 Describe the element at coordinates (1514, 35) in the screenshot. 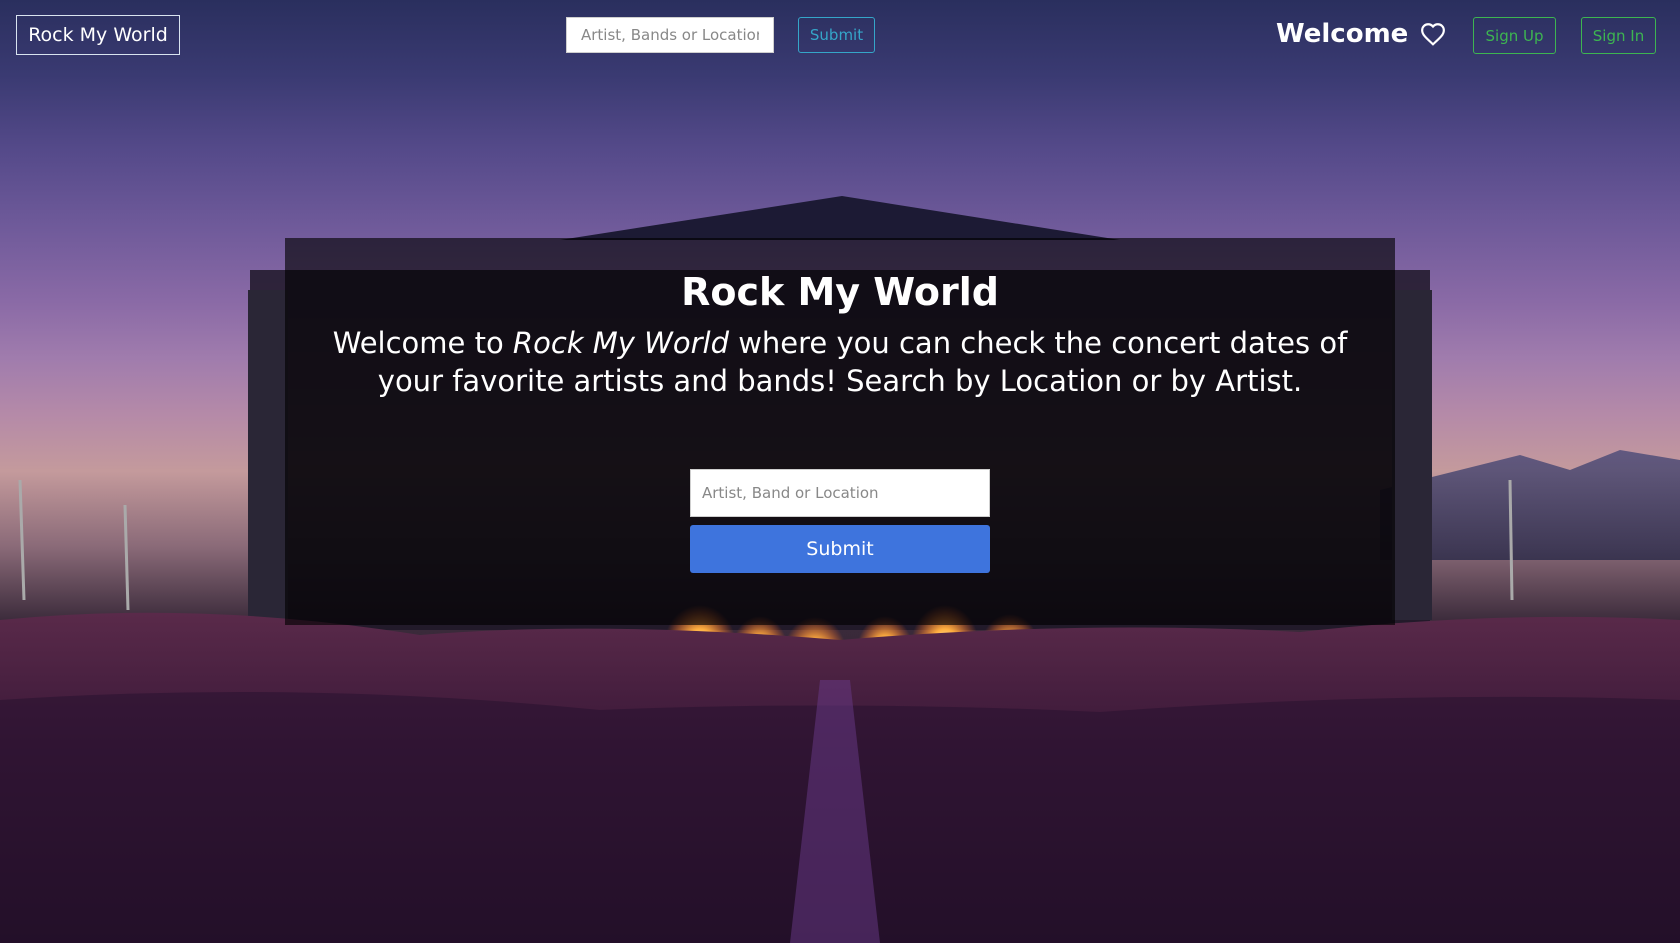

I see `sign-up-button: Sign Up` at that location.